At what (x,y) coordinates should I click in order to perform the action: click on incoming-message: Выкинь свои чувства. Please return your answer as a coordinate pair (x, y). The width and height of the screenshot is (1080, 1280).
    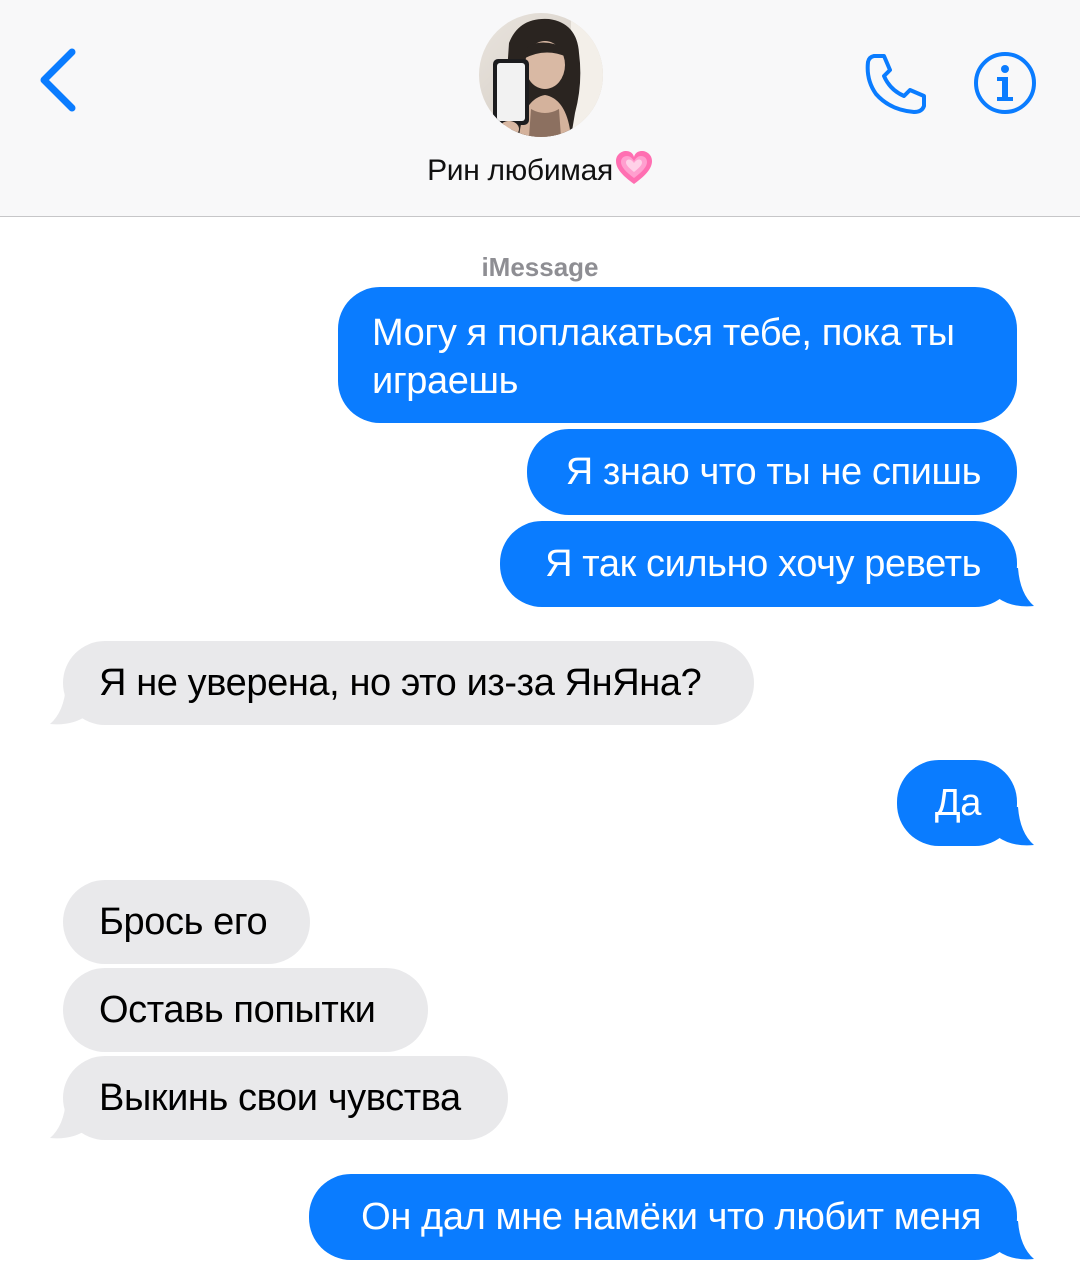
    Looking at the image, I should click on (285, 1098).